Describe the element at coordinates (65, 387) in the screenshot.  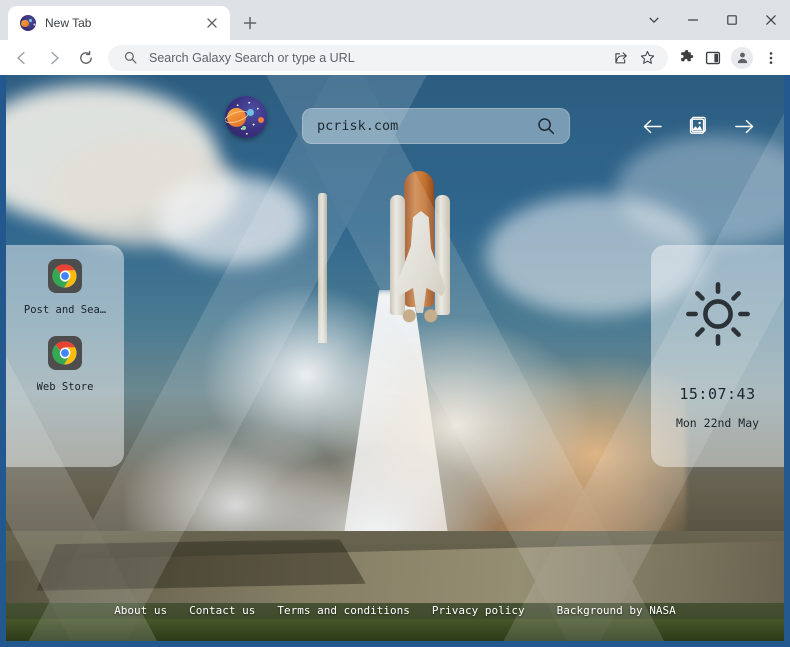
I see `shortcut-label: Web Store` at that location.